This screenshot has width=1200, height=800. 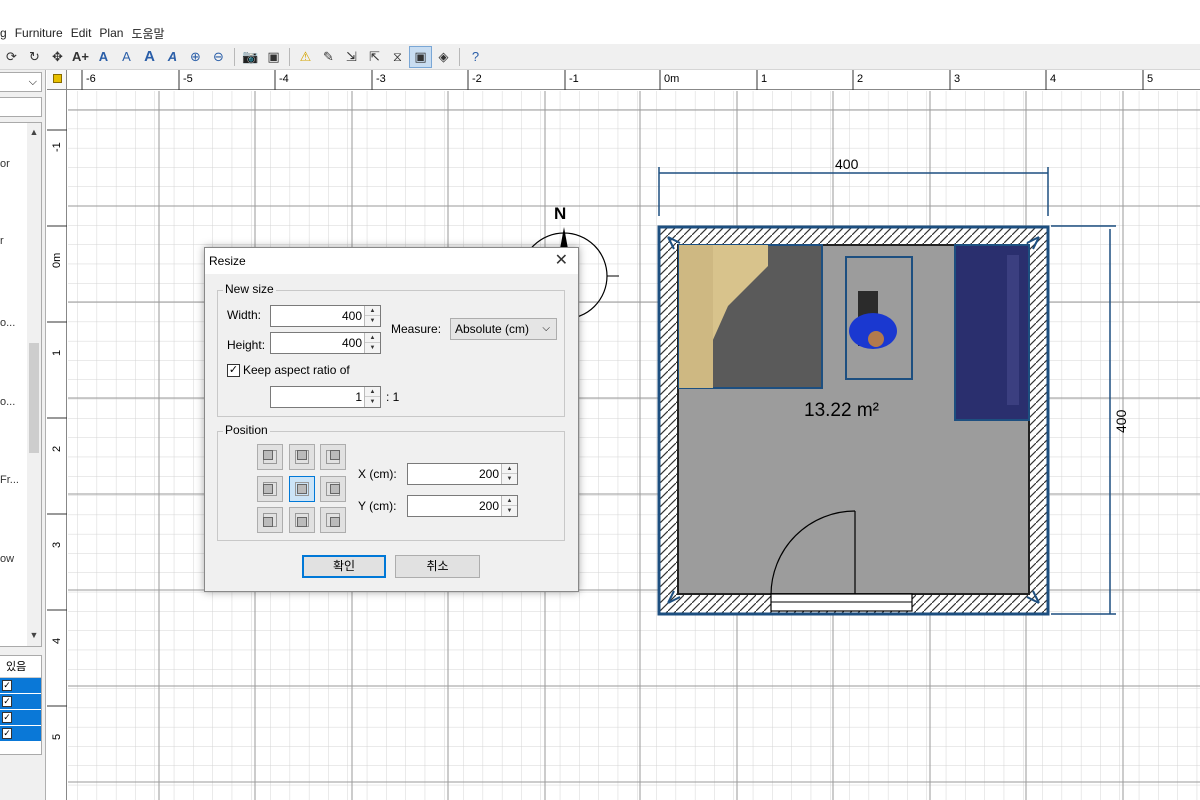 I want to click on x-spinner: 200 ▲ ▼, so click(x=462, y=474).